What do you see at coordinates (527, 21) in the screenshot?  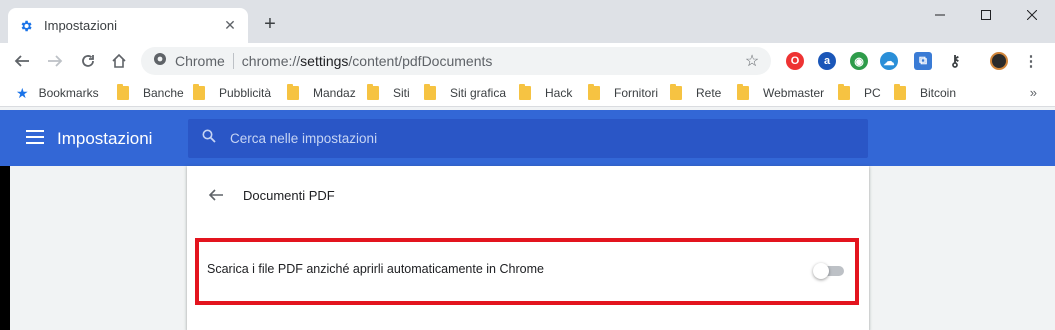 I see `tab-strip: Impostazioni ✕ +` at bounding box center [527, 21].